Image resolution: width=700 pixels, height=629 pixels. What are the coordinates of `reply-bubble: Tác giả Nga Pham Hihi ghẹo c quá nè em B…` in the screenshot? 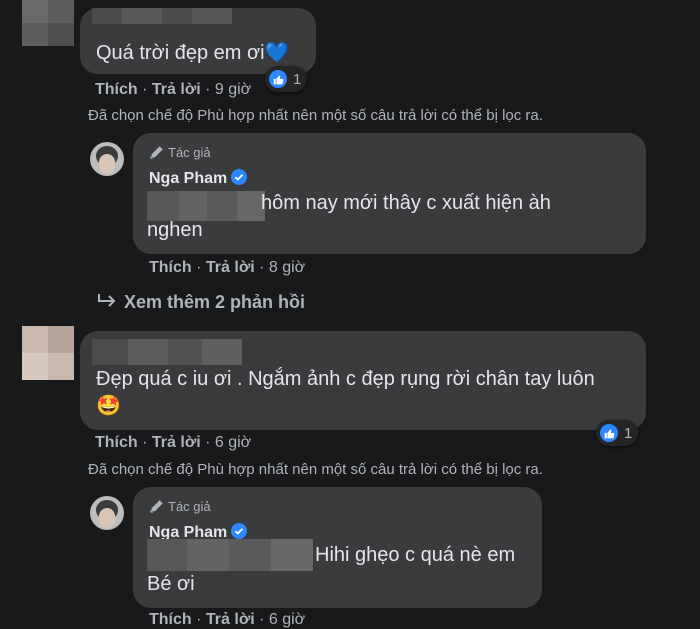 It's located at (337, 547).